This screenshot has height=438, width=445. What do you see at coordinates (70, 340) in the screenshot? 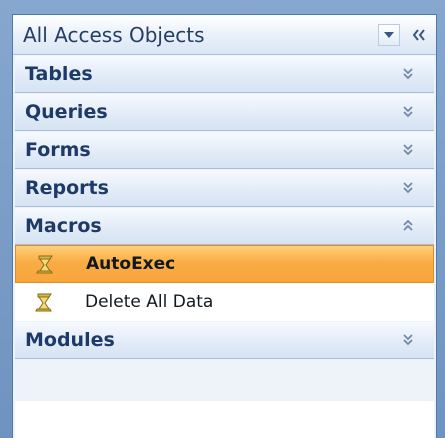
I see `group-label: Modules` at bounding box center [70, 340].